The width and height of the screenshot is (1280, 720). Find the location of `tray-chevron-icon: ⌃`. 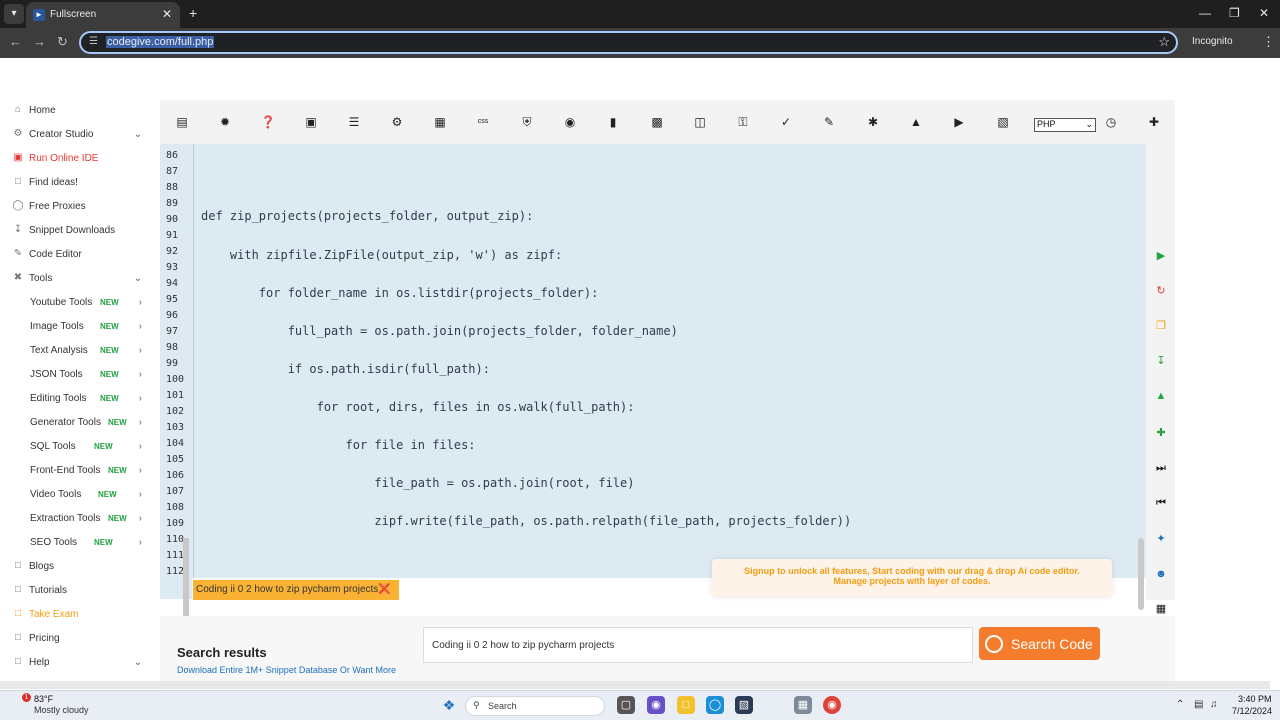

tray-chevron-icon: ⌃ is located at coordinates (1180, 704).